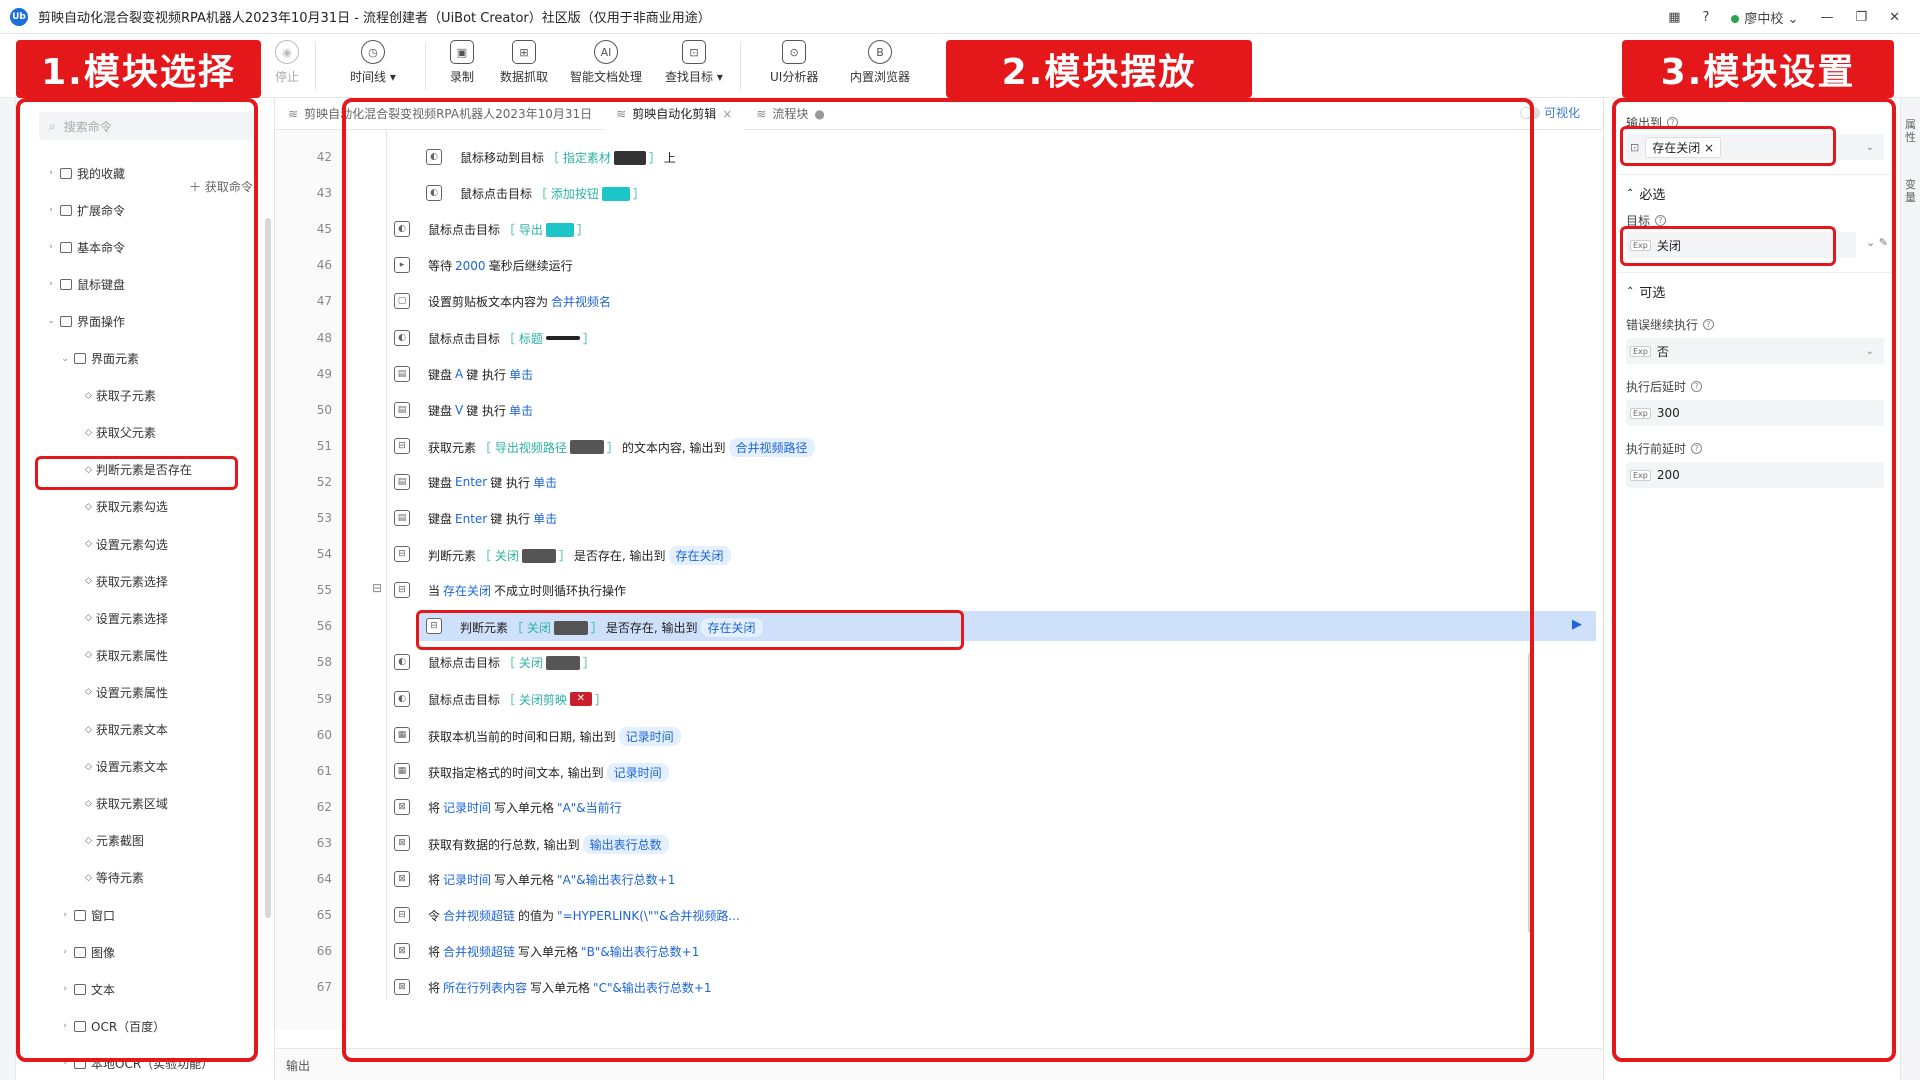 This screenshot has height=1080, width=1920. I want to click on tree-item: ◇ 等待元素, so click(108, 878).